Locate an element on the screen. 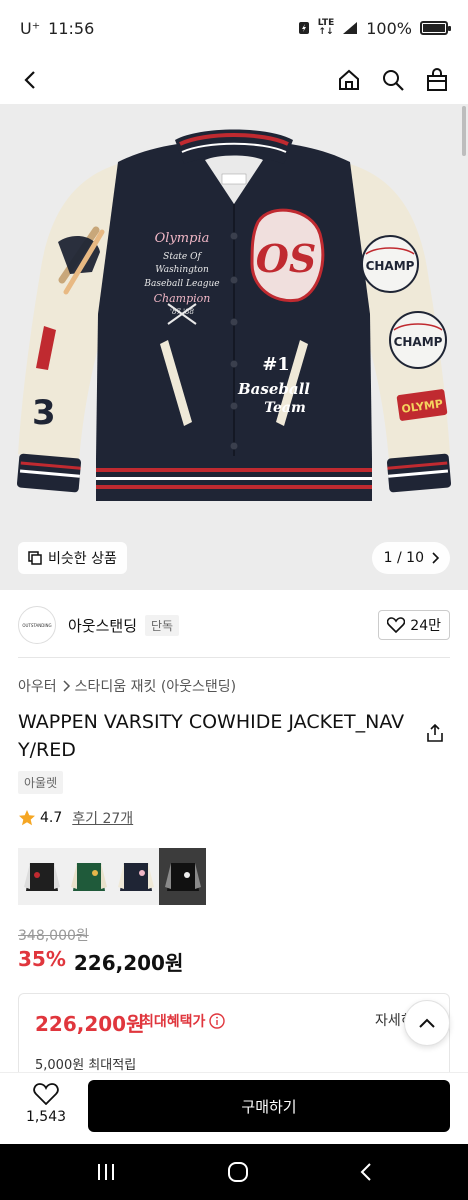  brand-name: 아웃스탠딩 is located at coordinates (102, 625).